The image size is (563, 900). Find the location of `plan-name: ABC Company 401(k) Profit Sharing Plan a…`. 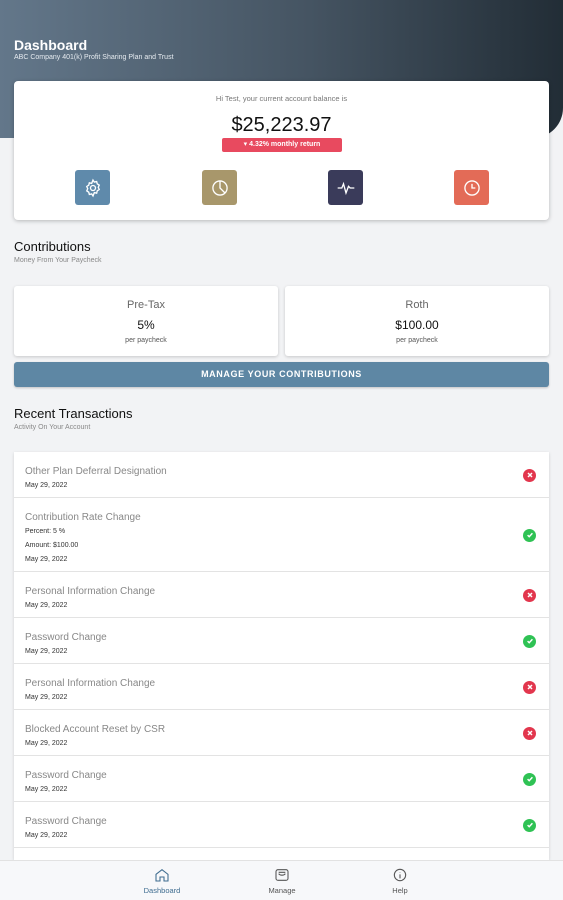

plan-name: ABC Company 401(k) Profit Sharing Plan a… is located at coordinates (94, 57).